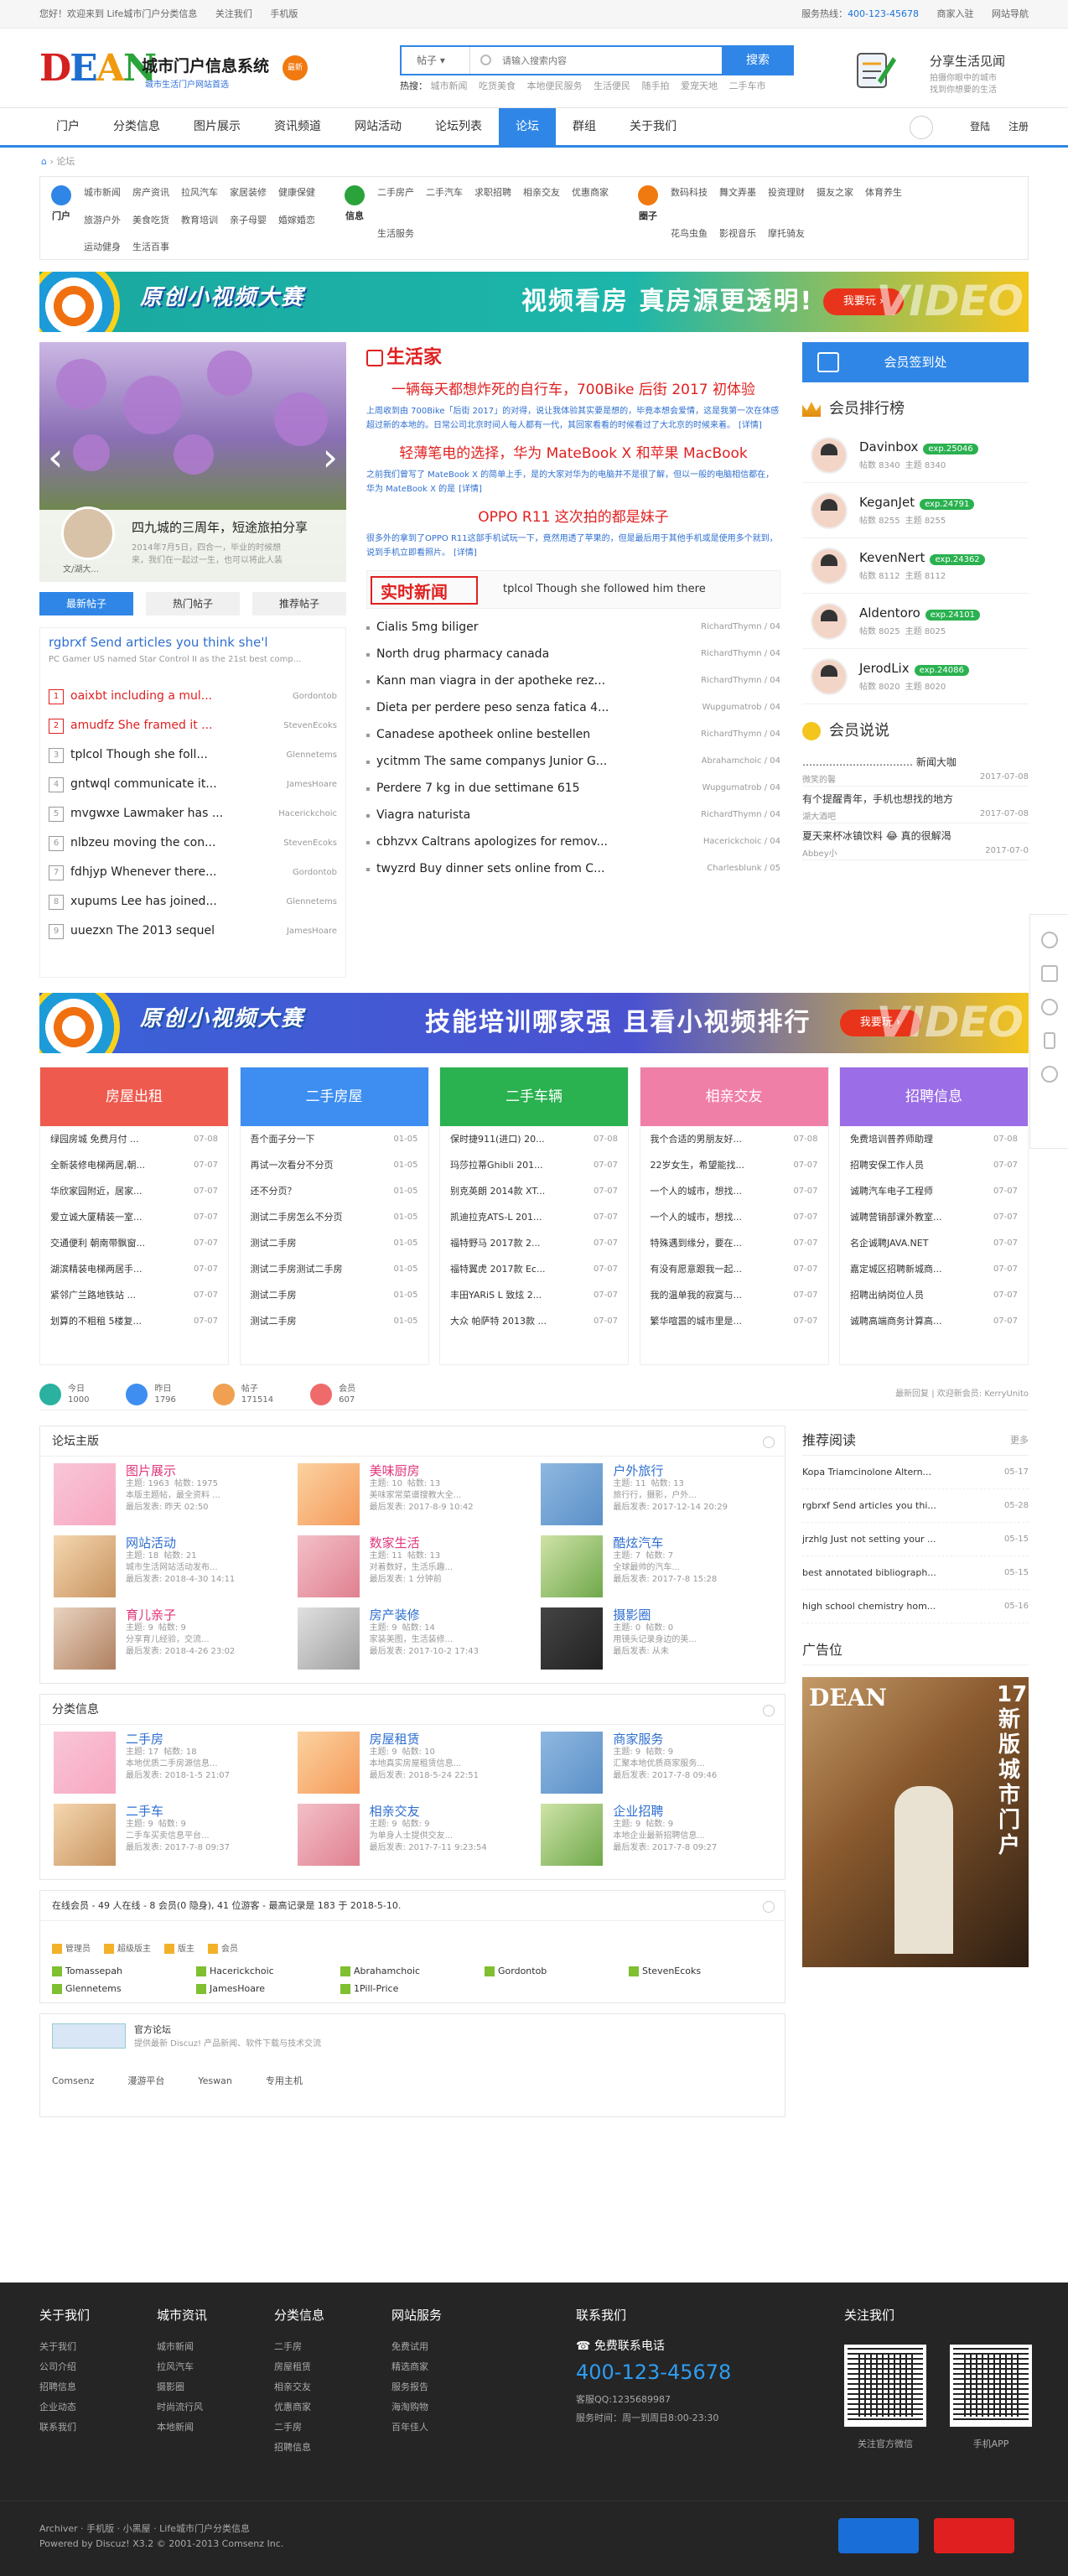 Image resolution: width=1068 pixels, height=2576 pixels. What do you see at coordinates (322, 1191) in the screenshot?
I see `list-item-title: 还不分页？` at bounding box center [322, 1191].